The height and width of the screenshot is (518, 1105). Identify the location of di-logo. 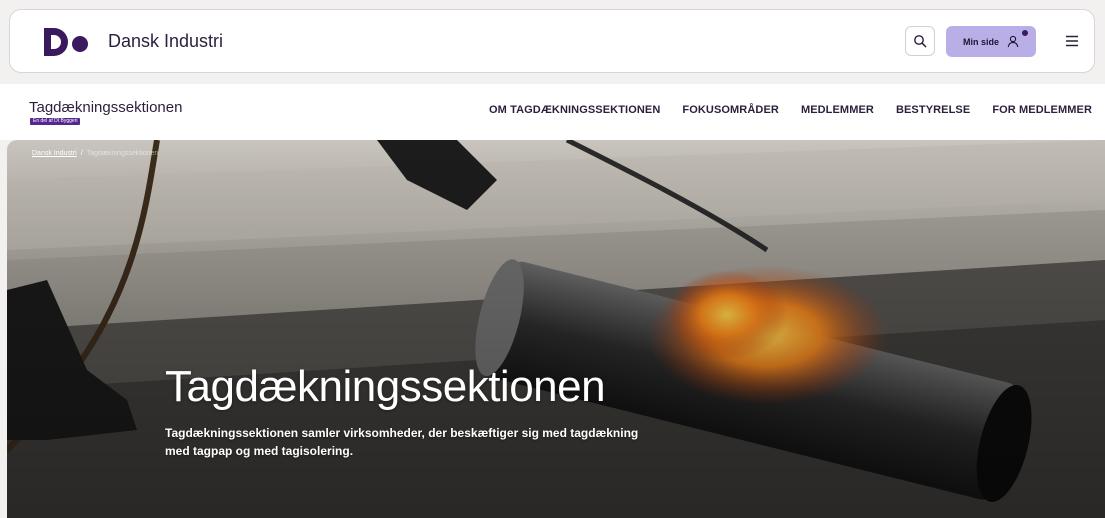
(70, 42).